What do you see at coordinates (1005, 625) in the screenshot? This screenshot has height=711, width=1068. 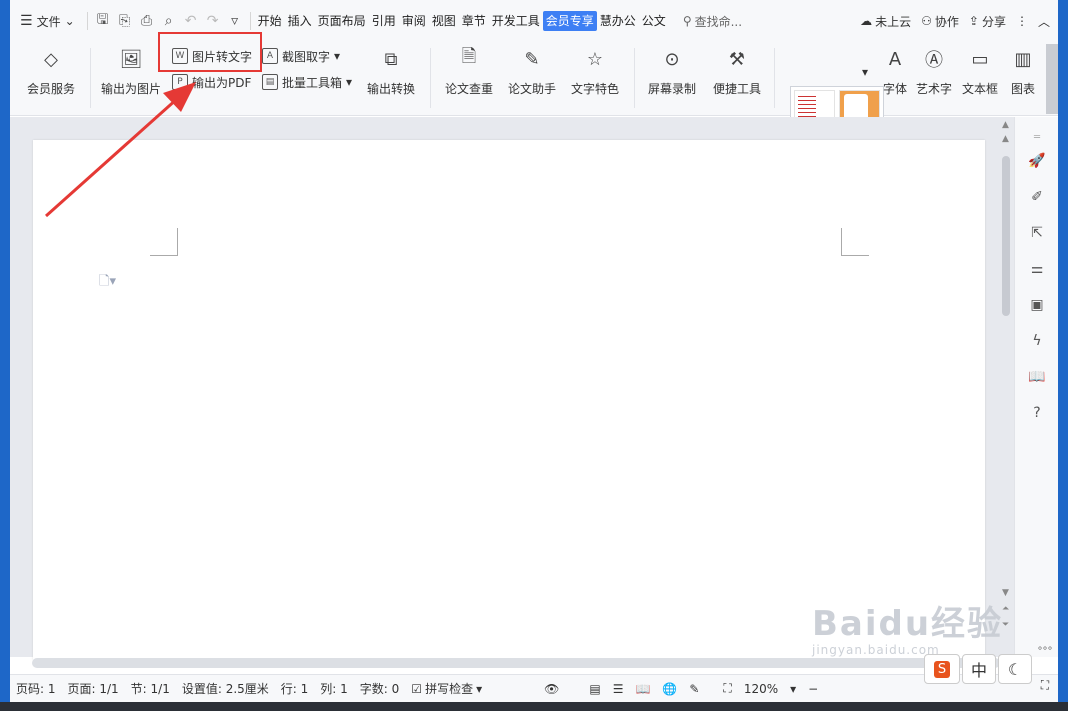 I see `page-down-icon: ⏷` at bounding box center [1005, 625].